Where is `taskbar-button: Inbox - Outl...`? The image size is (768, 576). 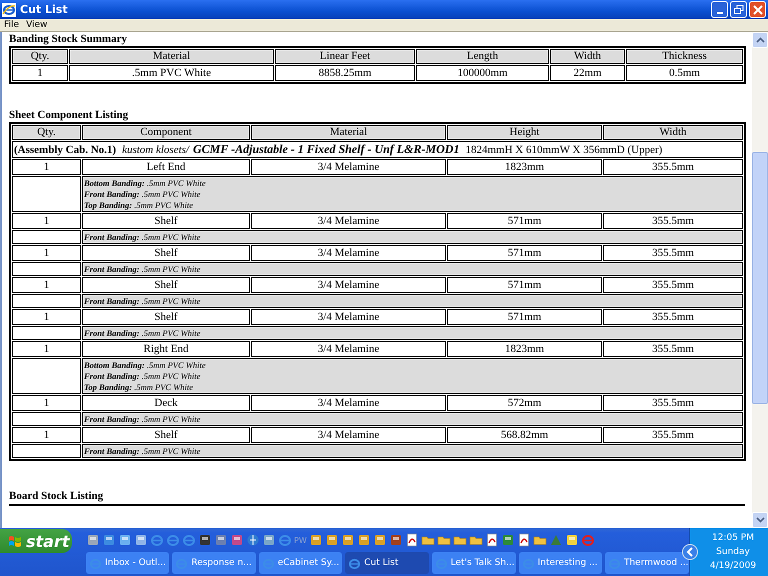
taskbar-button: Inbox - Outl... is located at coordinates (128, 563).